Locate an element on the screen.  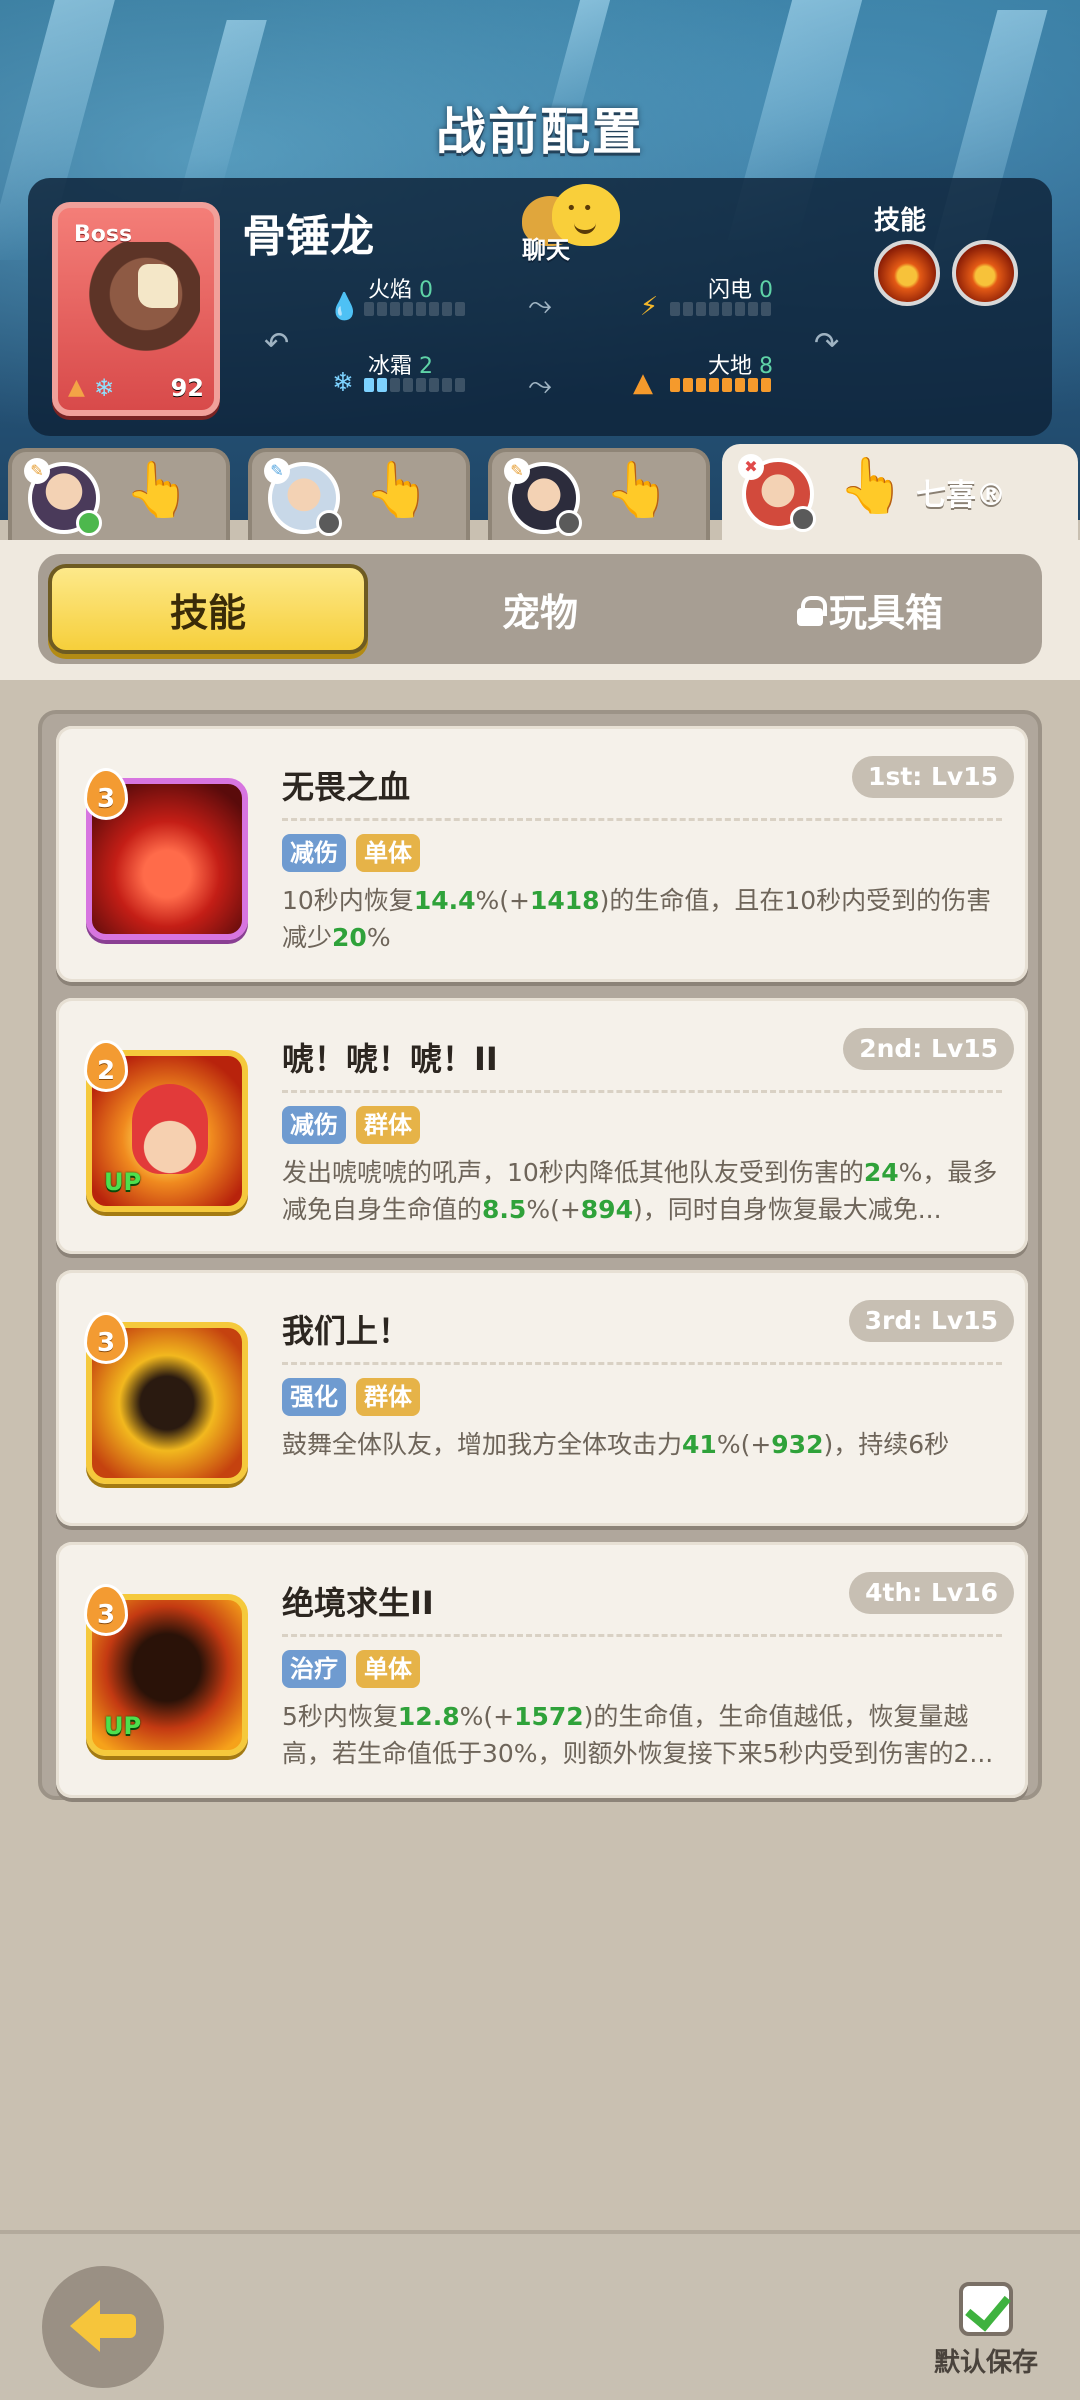
chat-button: 聊天 is located at coordinates (571, 234).